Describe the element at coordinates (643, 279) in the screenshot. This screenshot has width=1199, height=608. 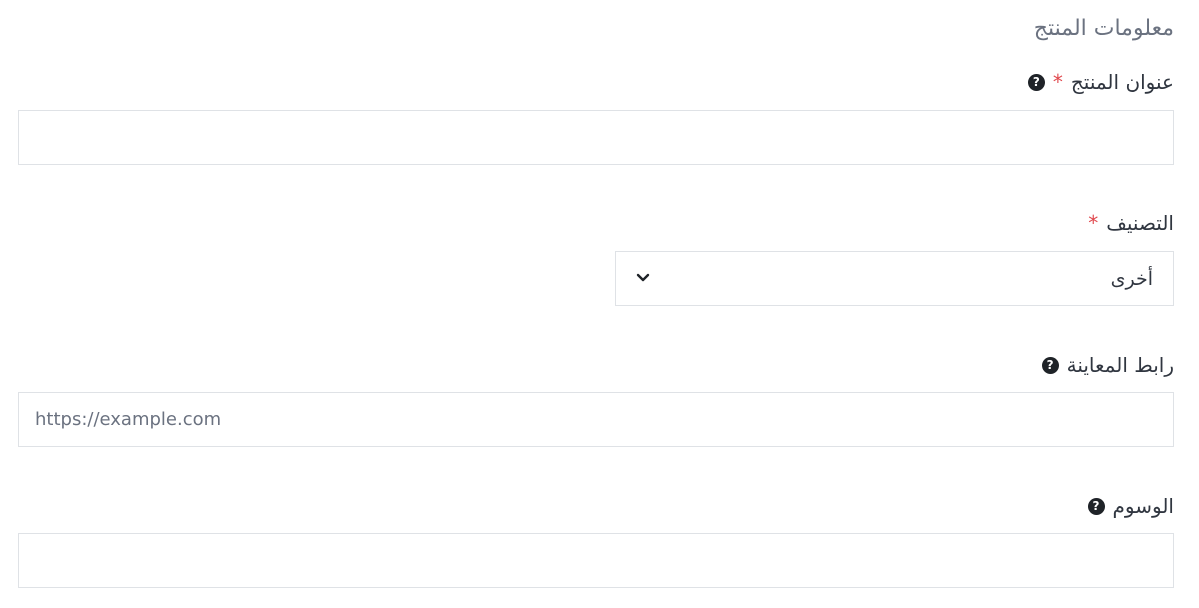
I see `chevron-down-icon` at that location.